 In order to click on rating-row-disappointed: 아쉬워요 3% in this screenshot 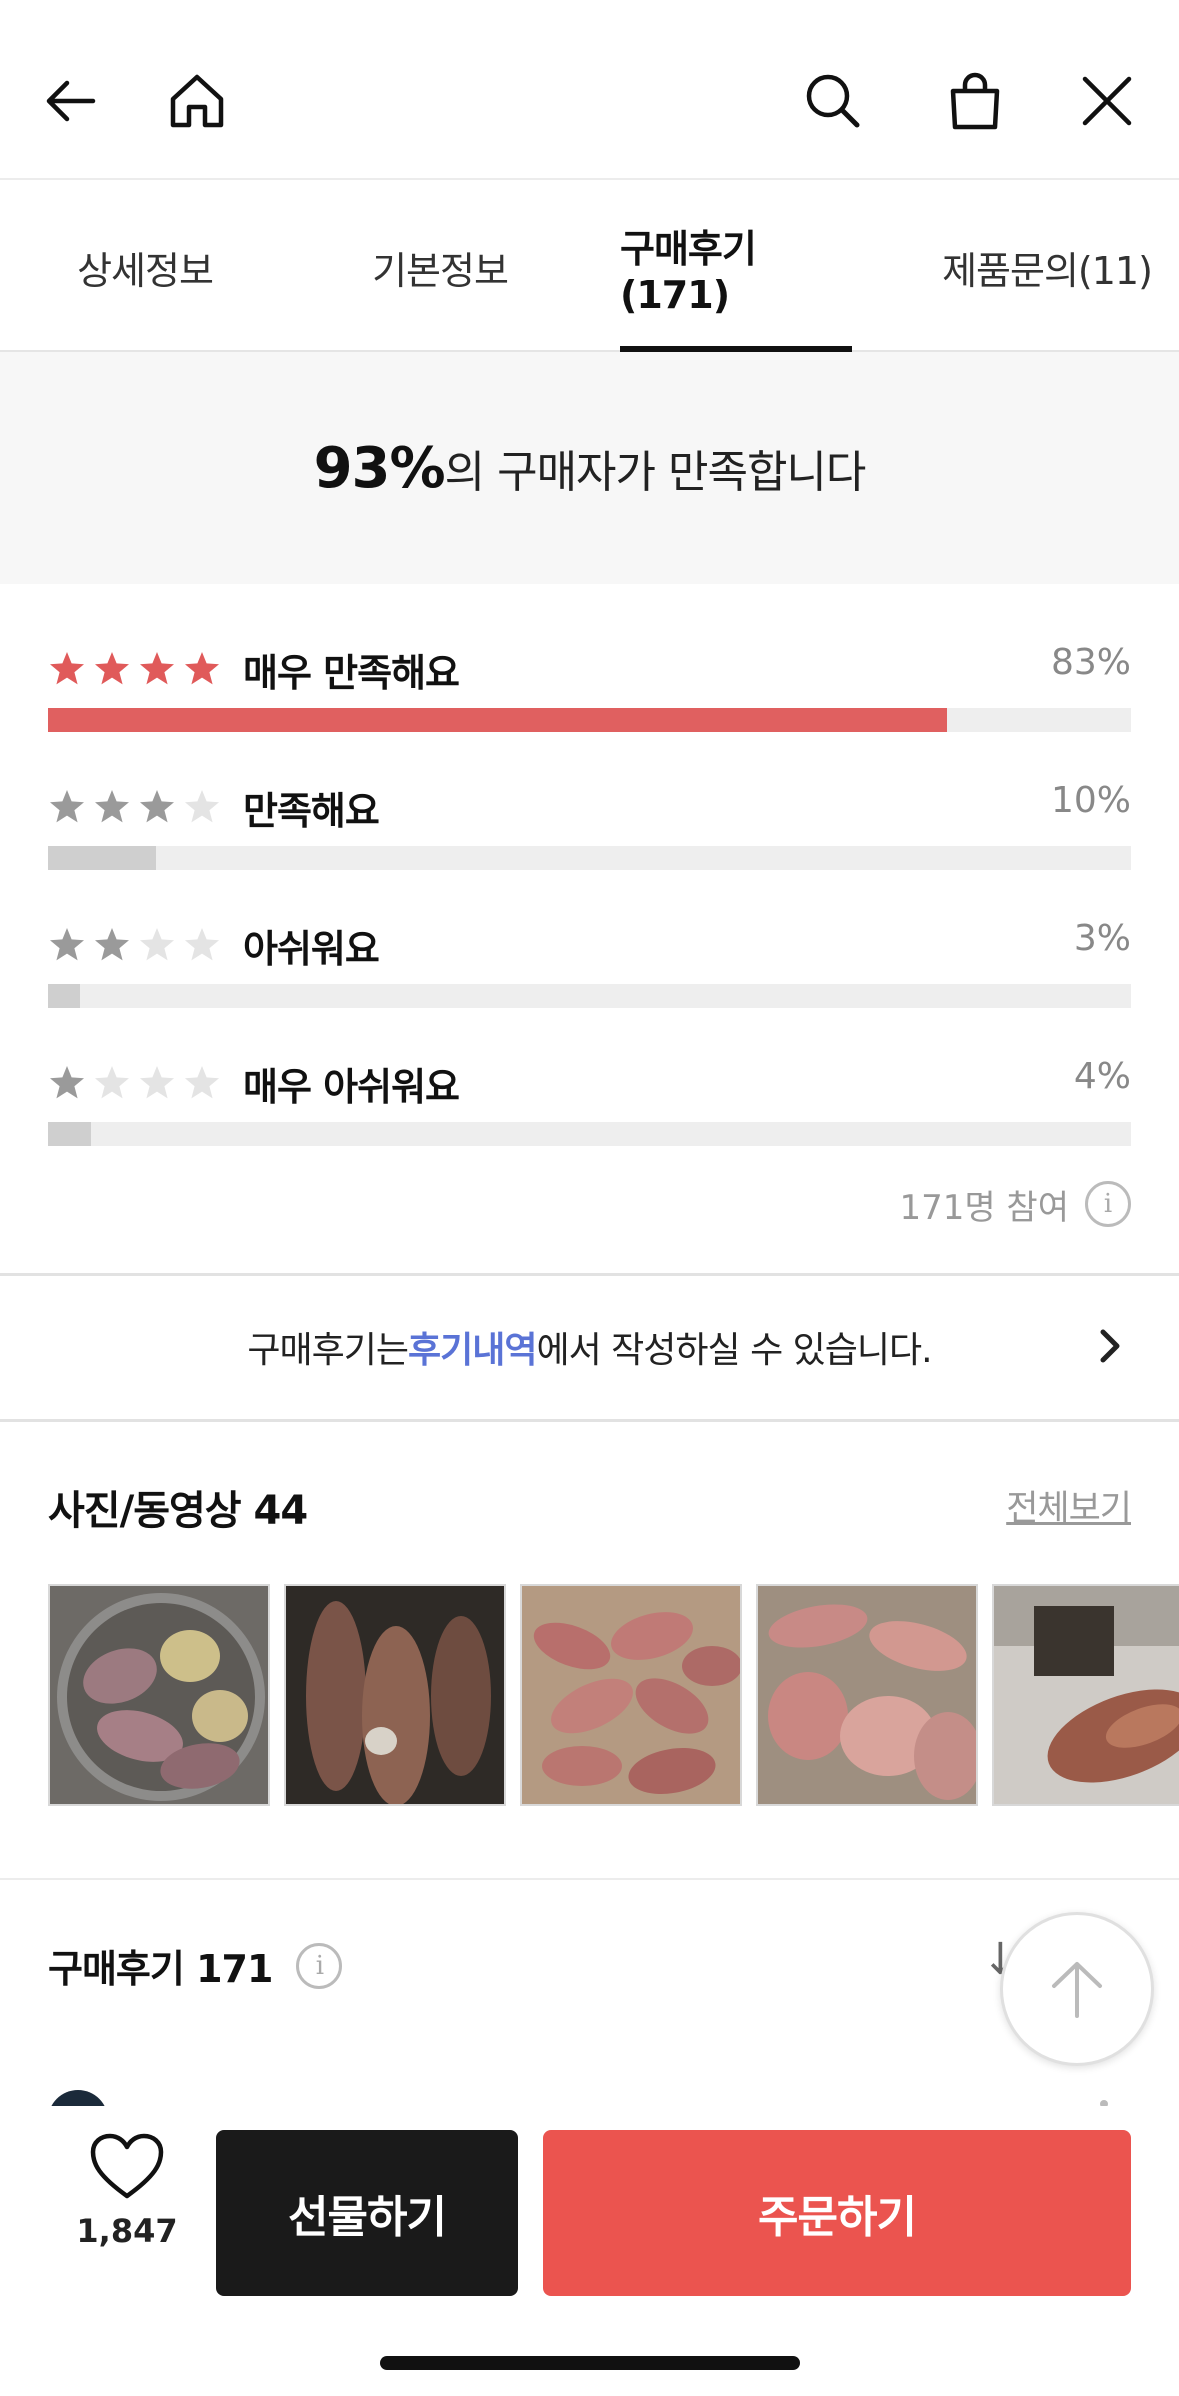, I will do `click(589, 963)`.